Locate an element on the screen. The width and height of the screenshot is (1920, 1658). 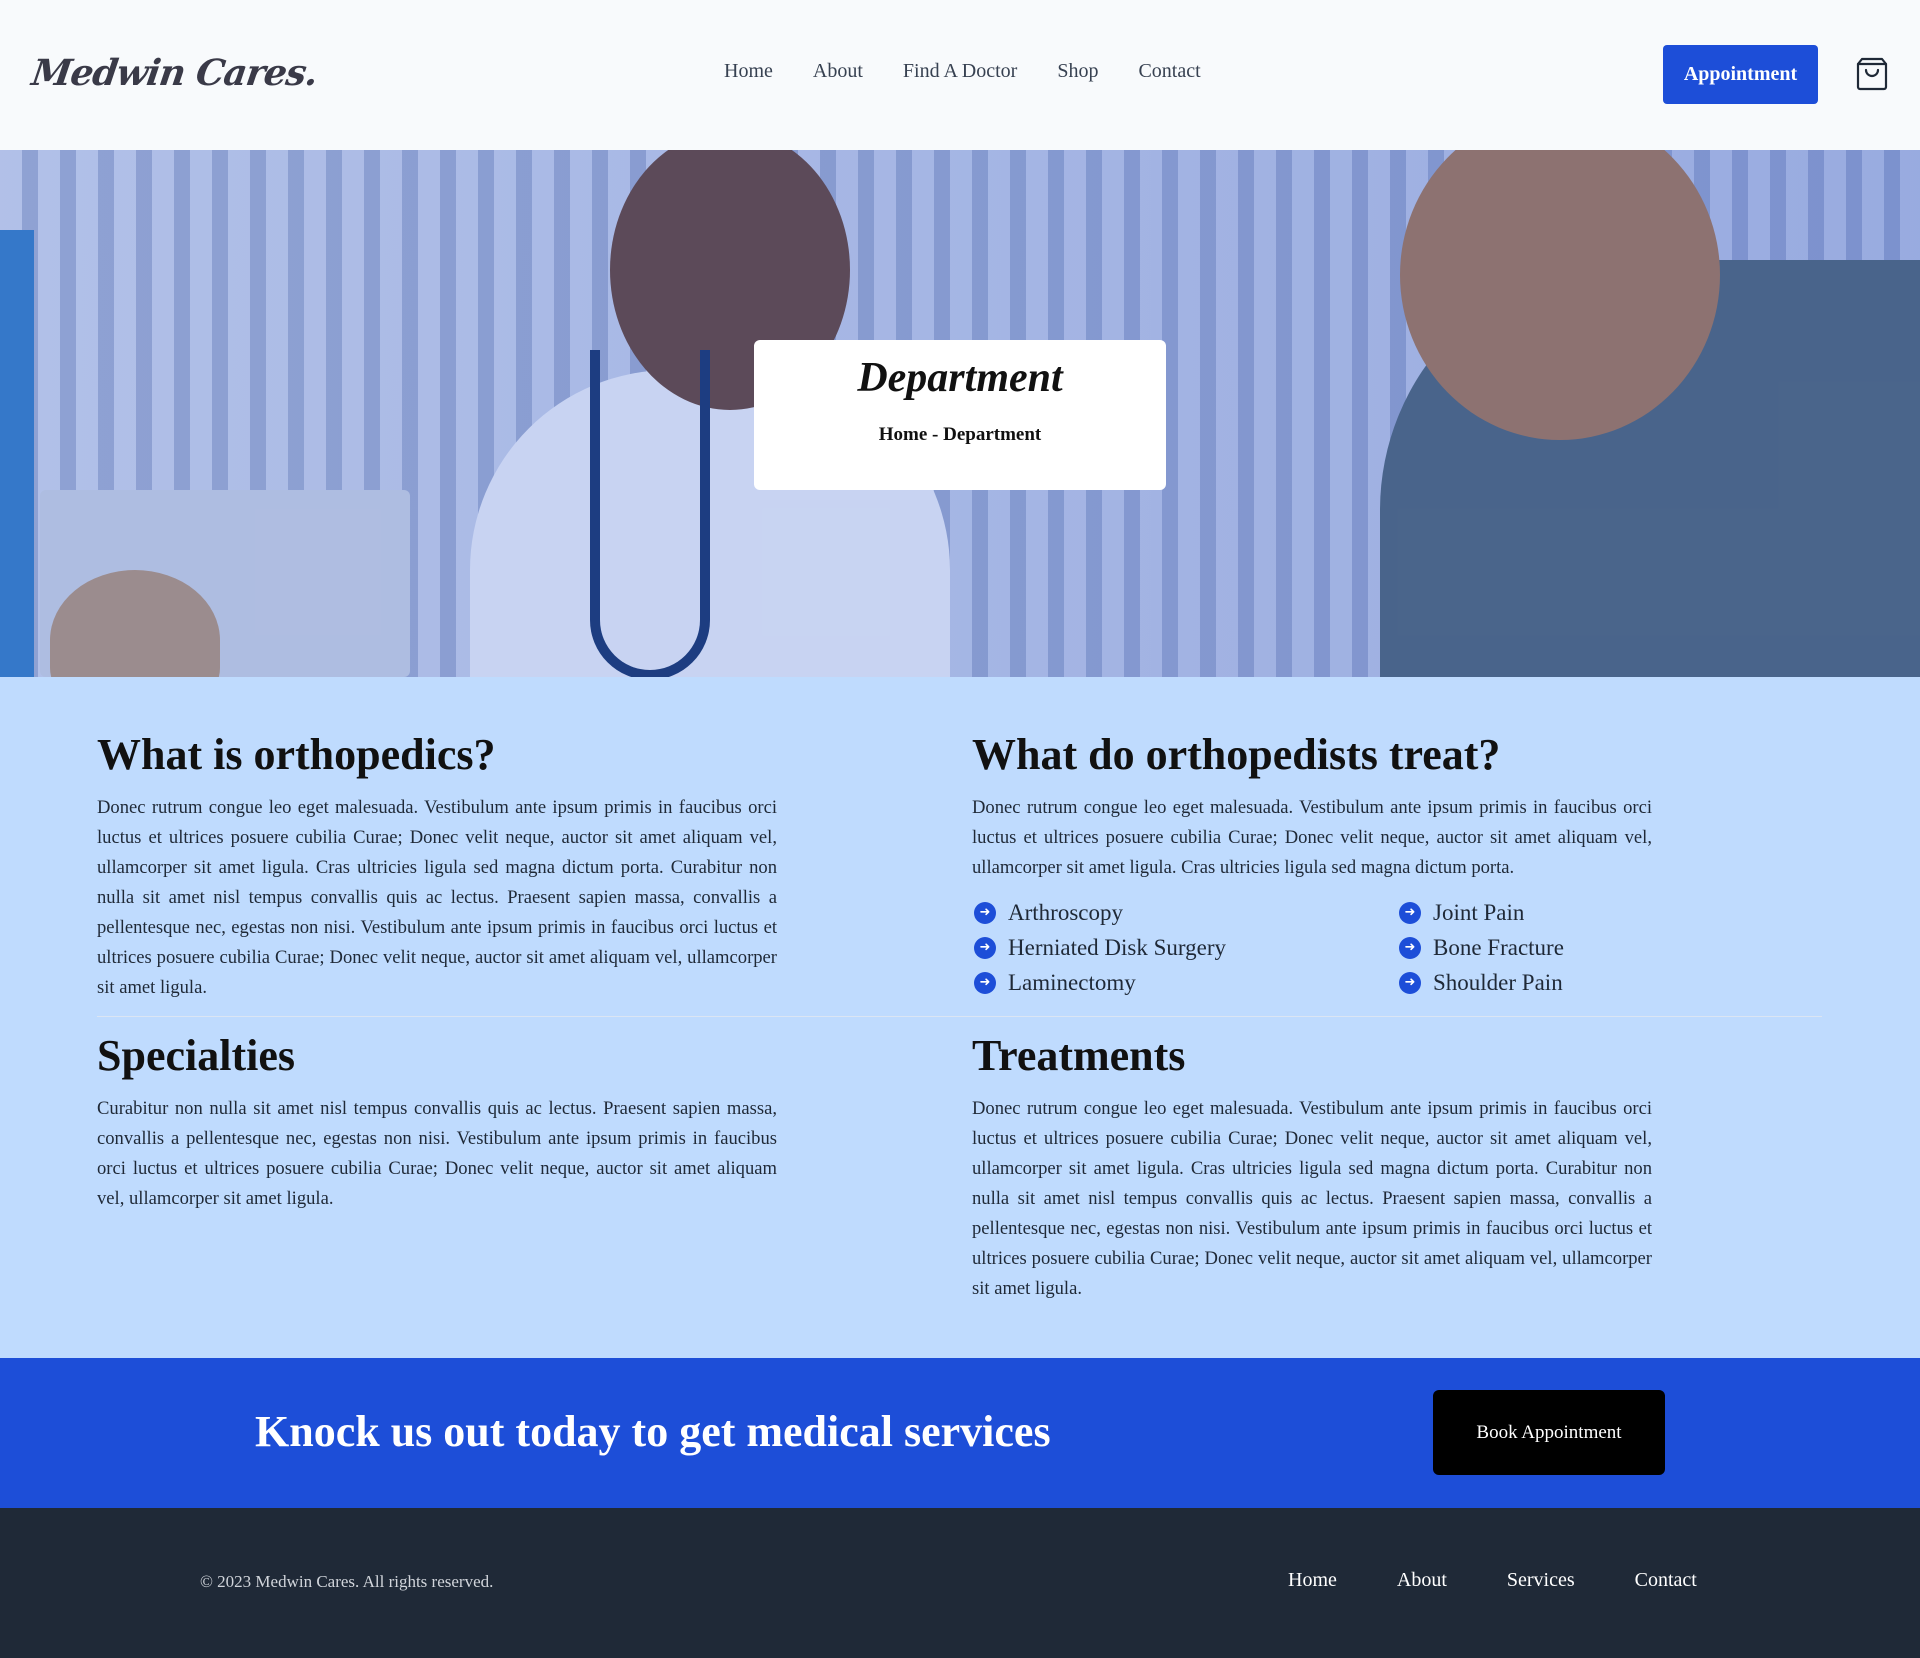
list-item: ➜ Bone Fracture is located at coordinates (1524, 947).